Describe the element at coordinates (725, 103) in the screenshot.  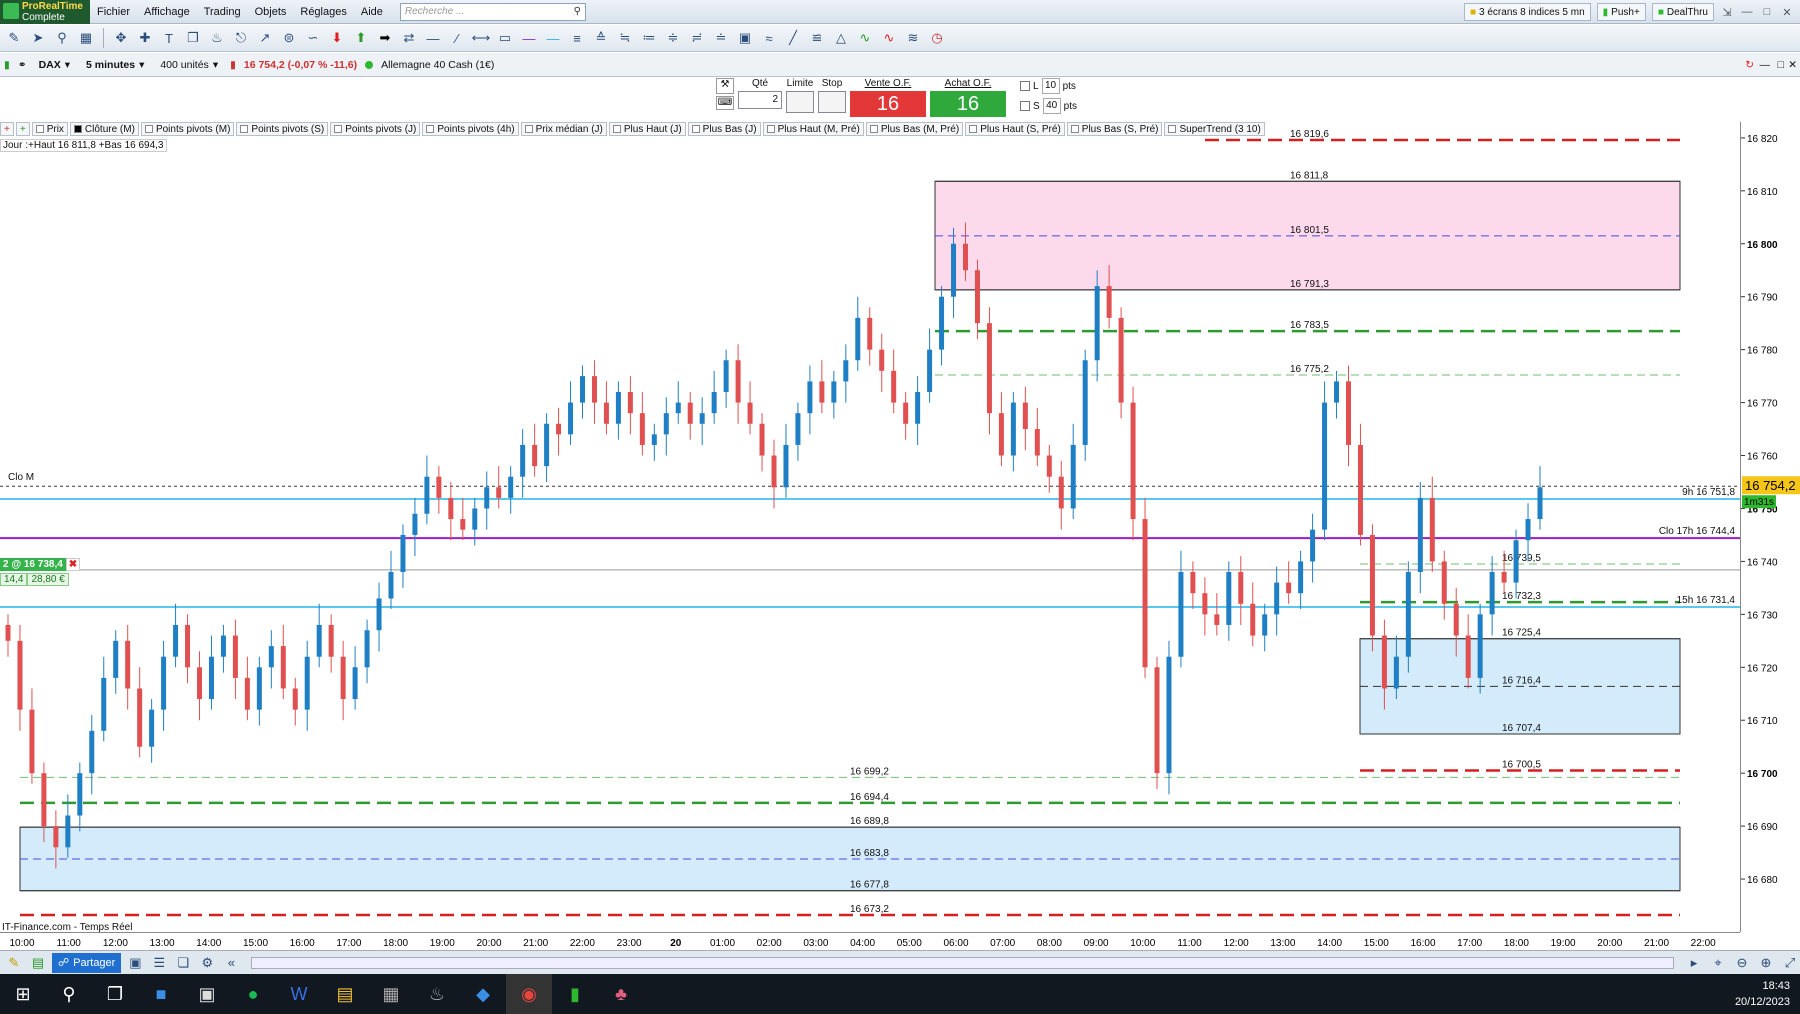
I see `keyboard-icon: ⌨` at that location.